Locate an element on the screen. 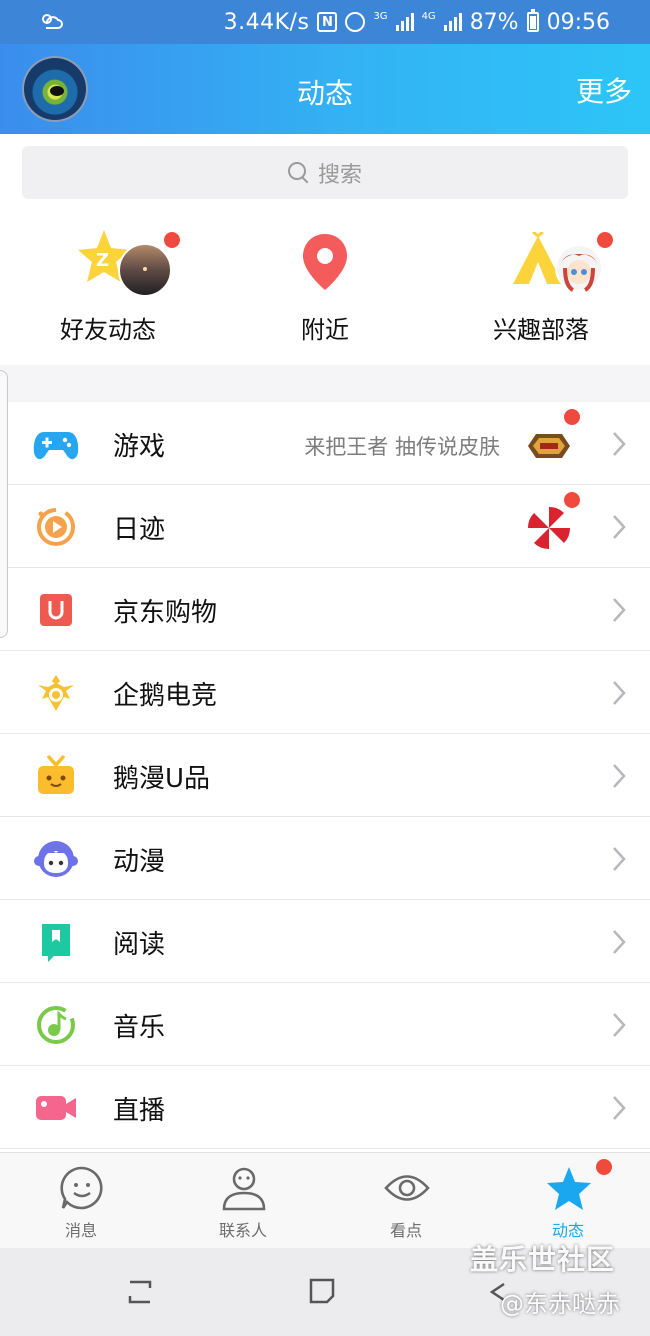 This screenshot has height=1336, width=650. interest-tribe-label: 兴趣部落 is located at coordinates (541, 330).